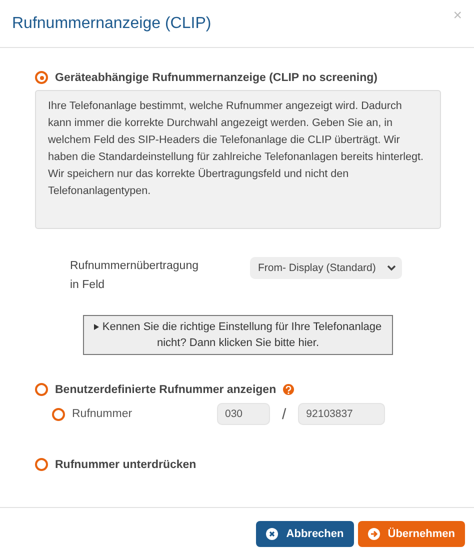 The width and height of the screenshot is (474, 559). Describe the element at coordinates (216, 78) in the screenshot. I see `option-label: Geräteabhängige Rufnummernanzeige (CLIP no screening)` at that location.